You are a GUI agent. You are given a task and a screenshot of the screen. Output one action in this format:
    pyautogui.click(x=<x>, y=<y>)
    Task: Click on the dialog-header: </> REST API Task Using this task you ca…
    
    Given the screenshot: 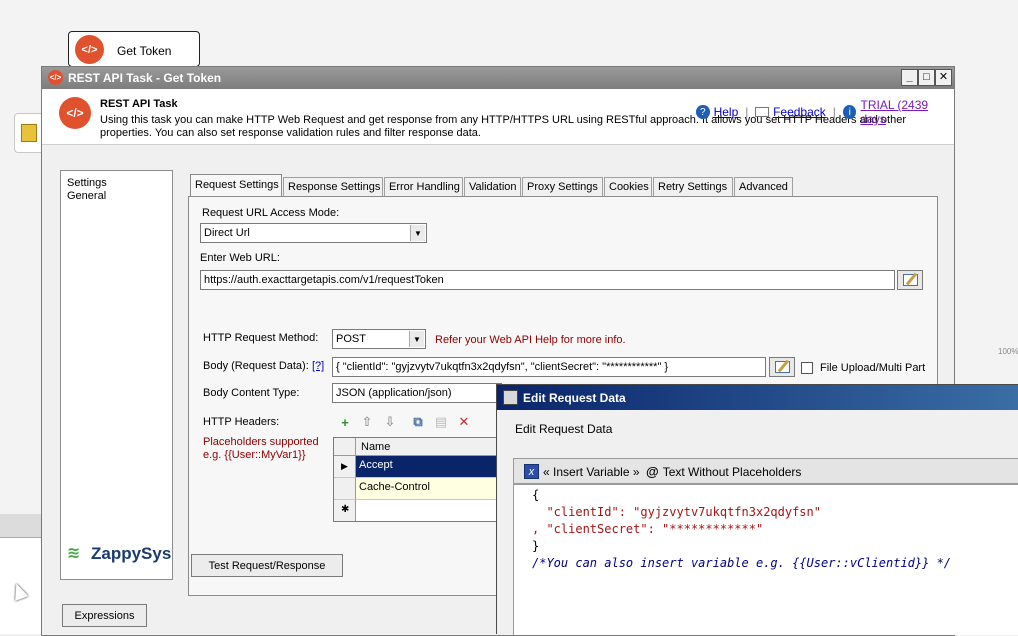 What is the action you would take?
    pyautogui.click(x=498, y=117)
    